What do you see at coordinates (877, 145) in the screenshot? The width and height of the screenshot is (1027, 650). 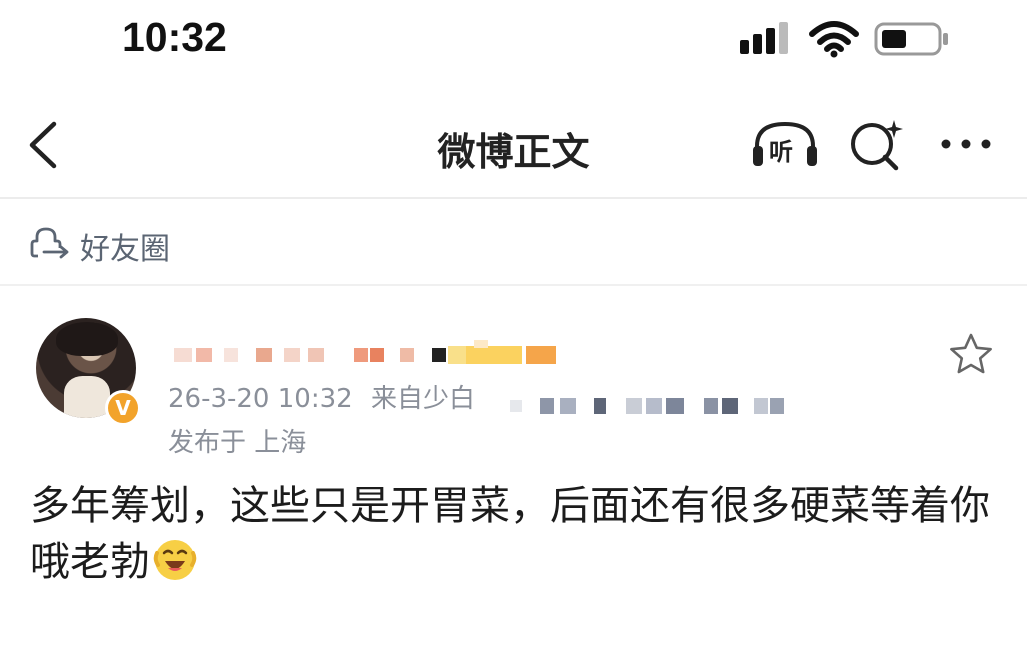 I see `search-icon` at bounding box center [877, 145].